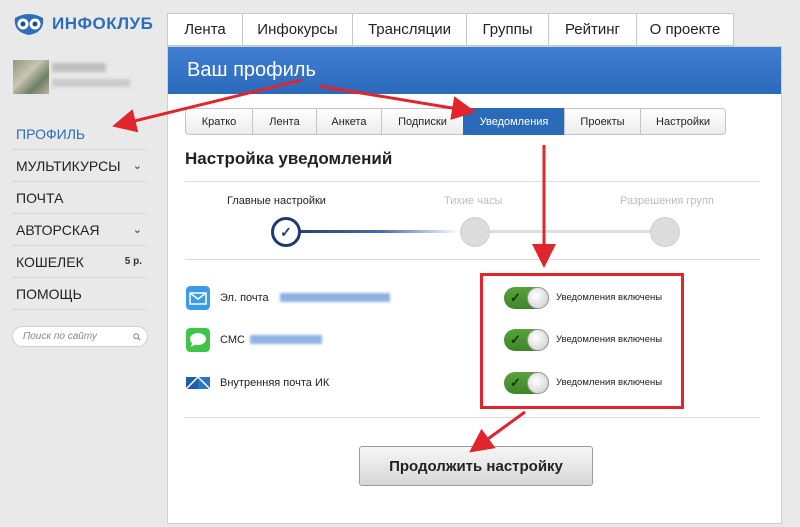 The width and height of the screenshot is (800, 527). I want to click on arrow-to-notifications-tab, so click(397, 102).